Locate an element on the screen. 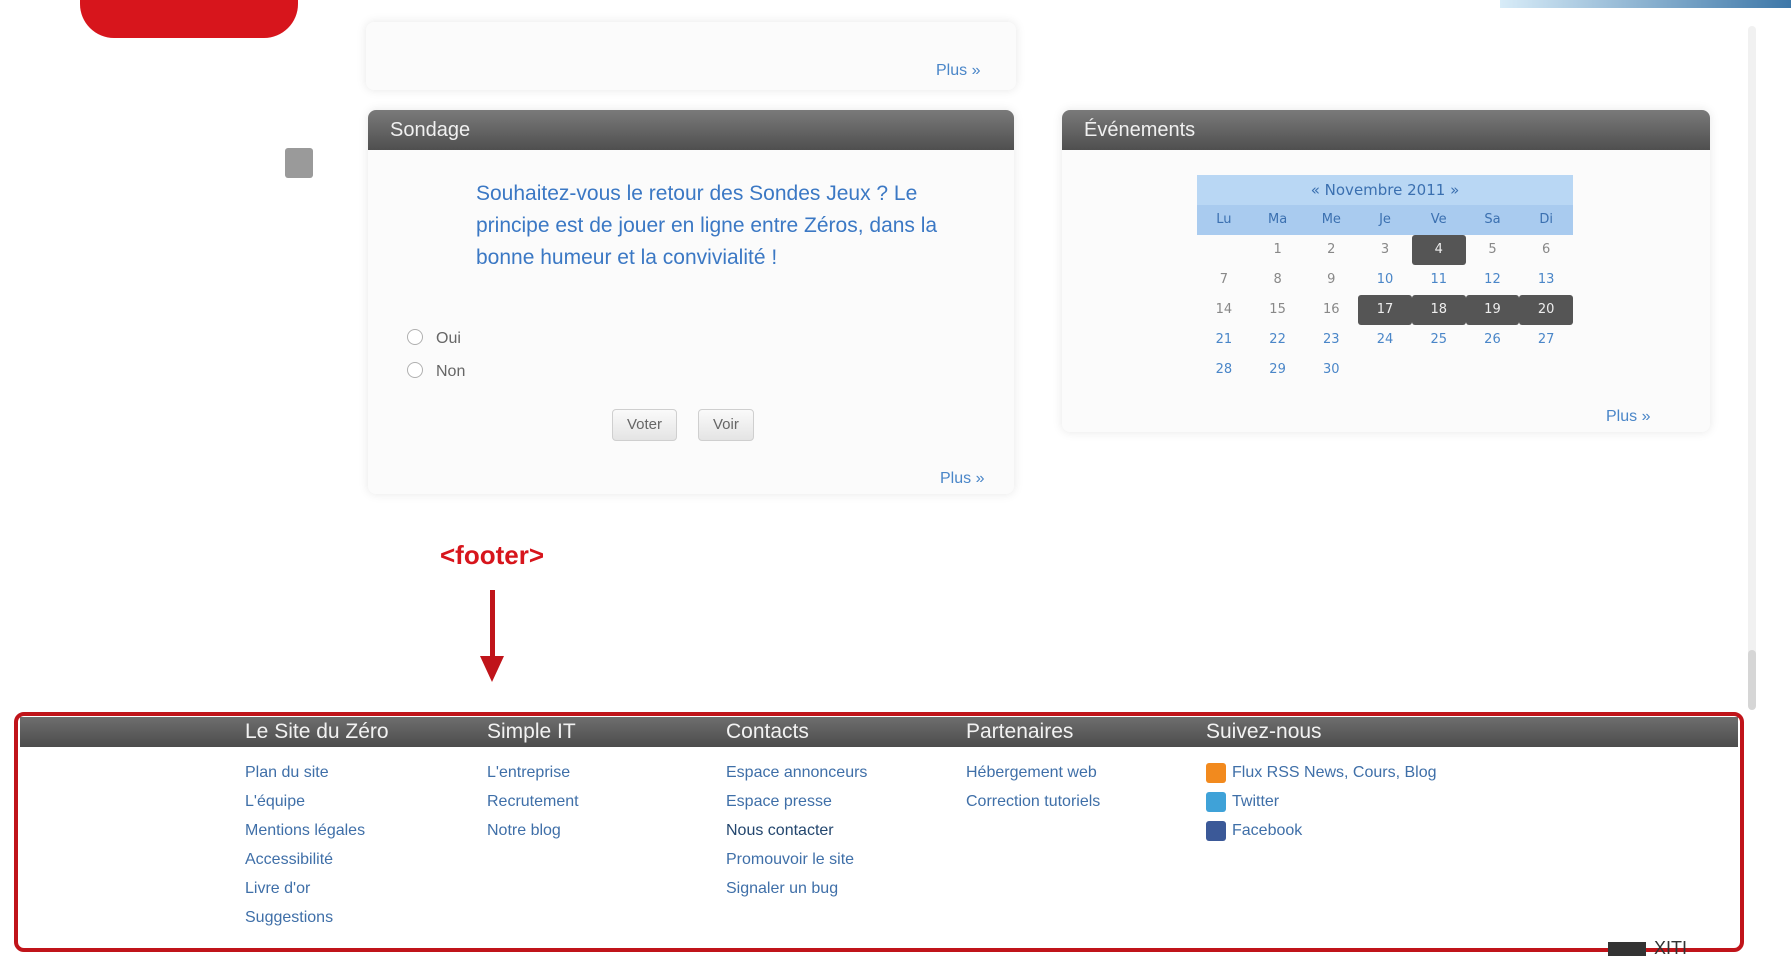 The width and height of the screenshot is (1791, 970). calendar-day: 2 is located at coordinates (1331, 250).